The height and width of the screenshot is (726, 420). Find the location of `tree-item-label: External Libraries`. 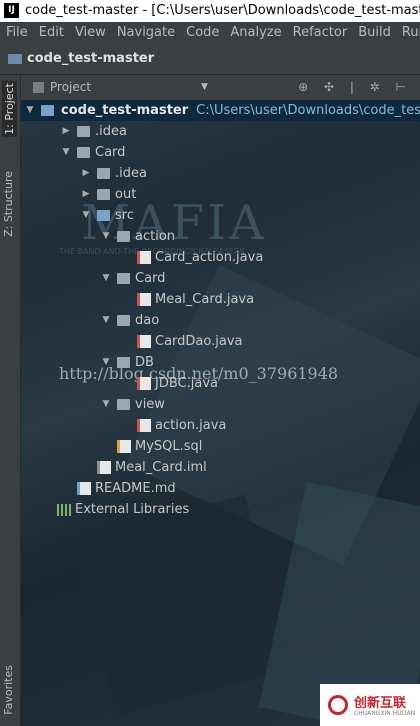

tree-item-label: External Libraries is located at coordinates (132, 509).